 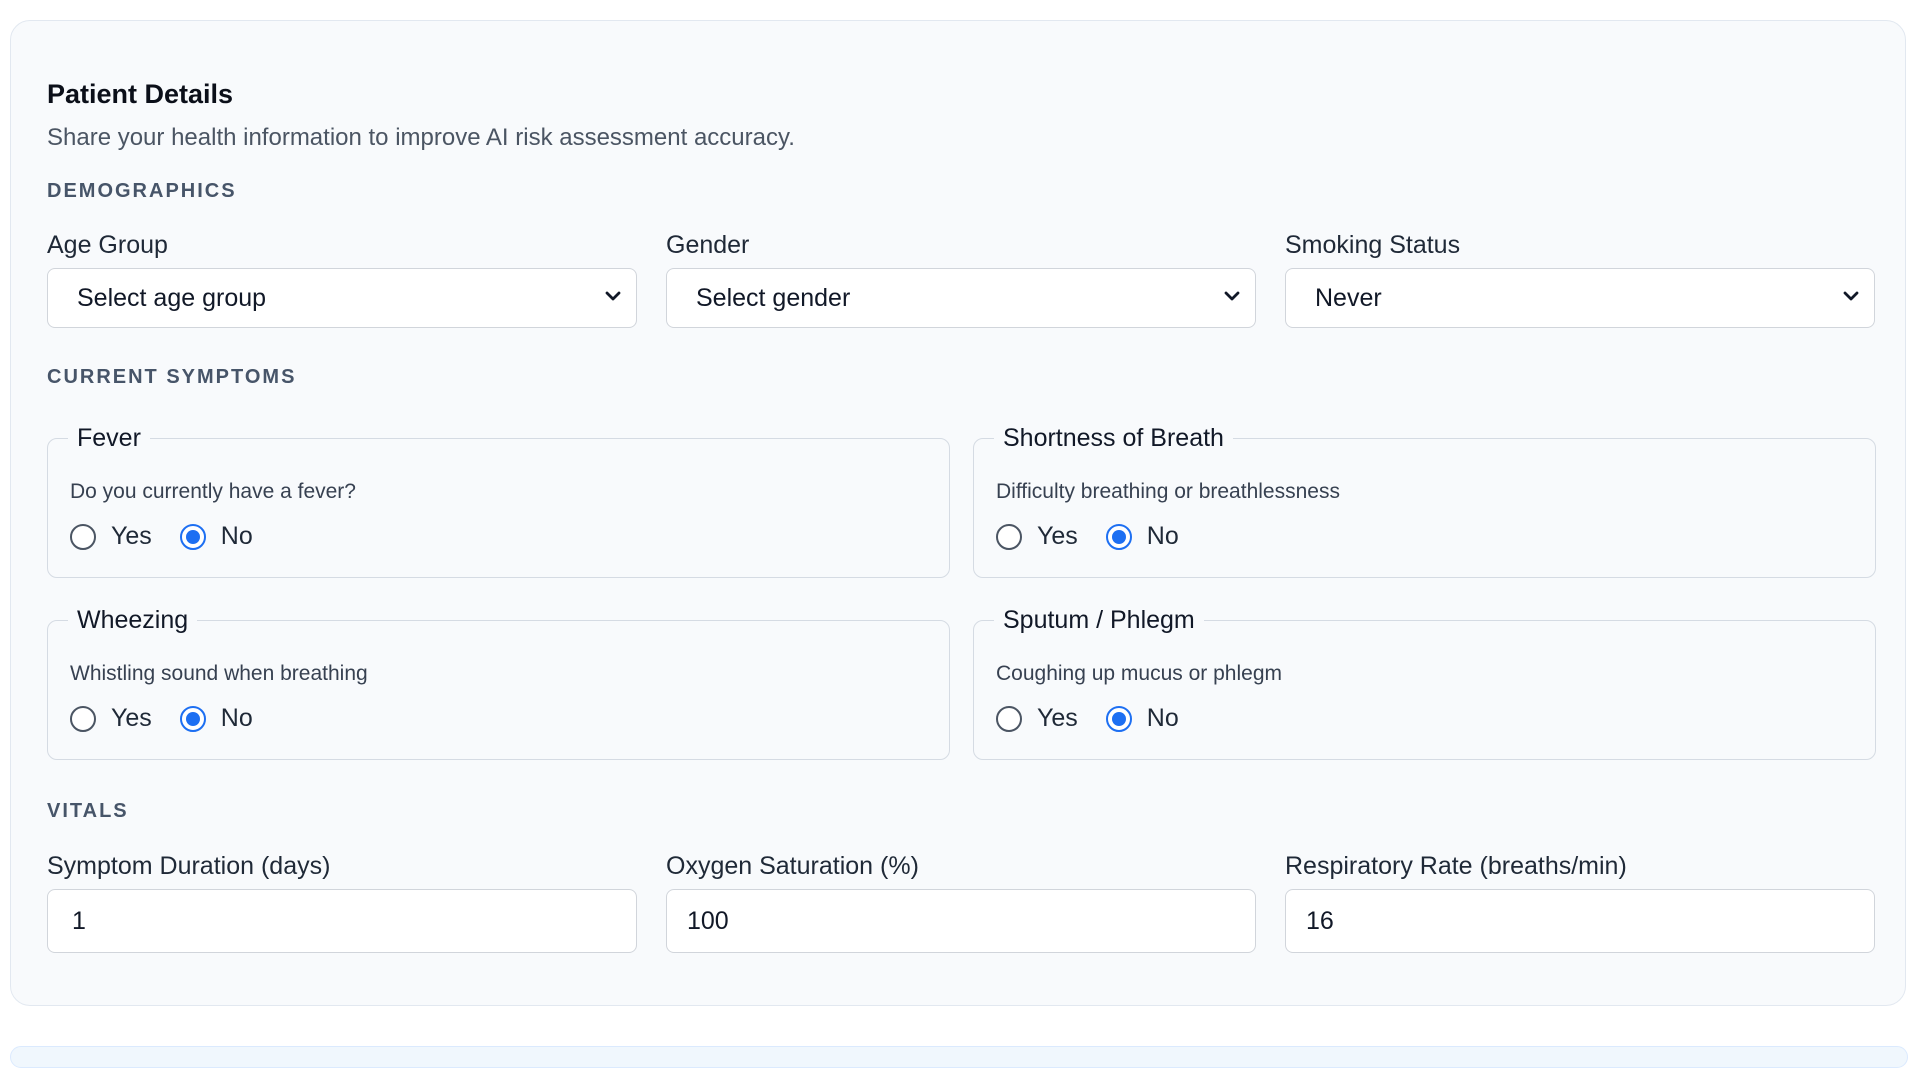 What do you see at coordinates (189, 866) in the screenshot?
I see `symptom-duration-label: Symptom Duration (days)` at bounding box center [189, 866].